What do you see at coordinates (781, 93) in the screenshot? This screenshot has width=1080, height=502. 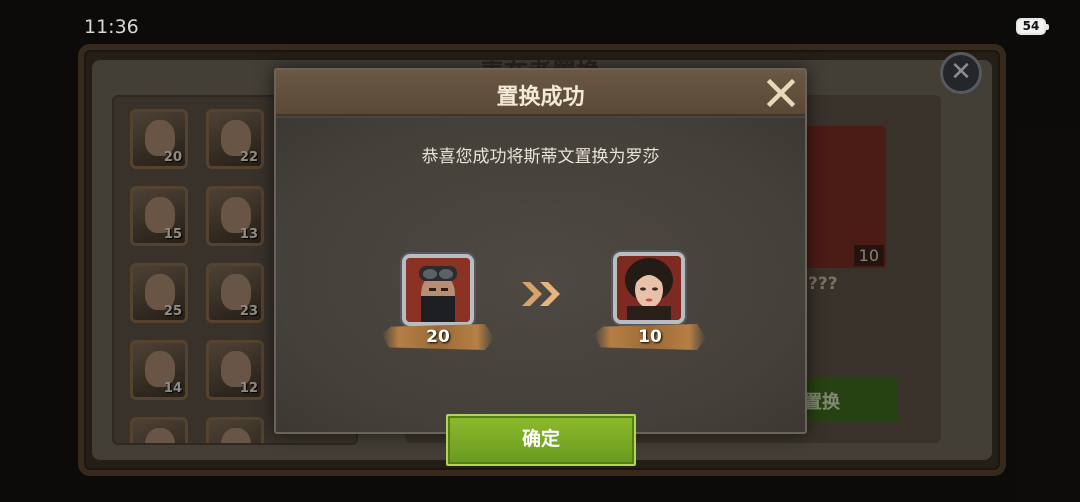 I see `close-icon` at bounding box center [781, 93].